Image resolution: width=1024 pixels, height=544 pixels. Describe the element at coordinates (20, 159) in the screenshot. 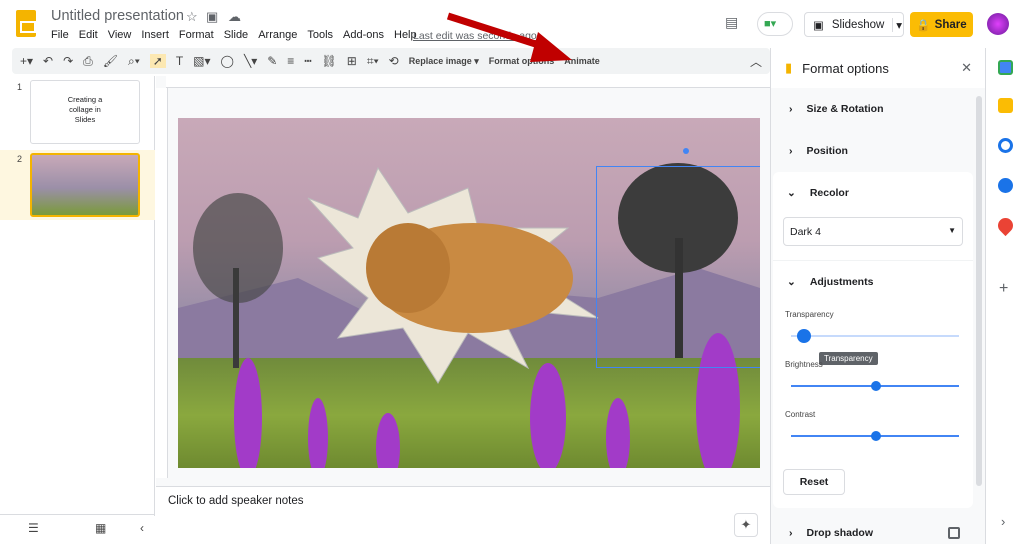

I see `slide-number: 2` at that location.